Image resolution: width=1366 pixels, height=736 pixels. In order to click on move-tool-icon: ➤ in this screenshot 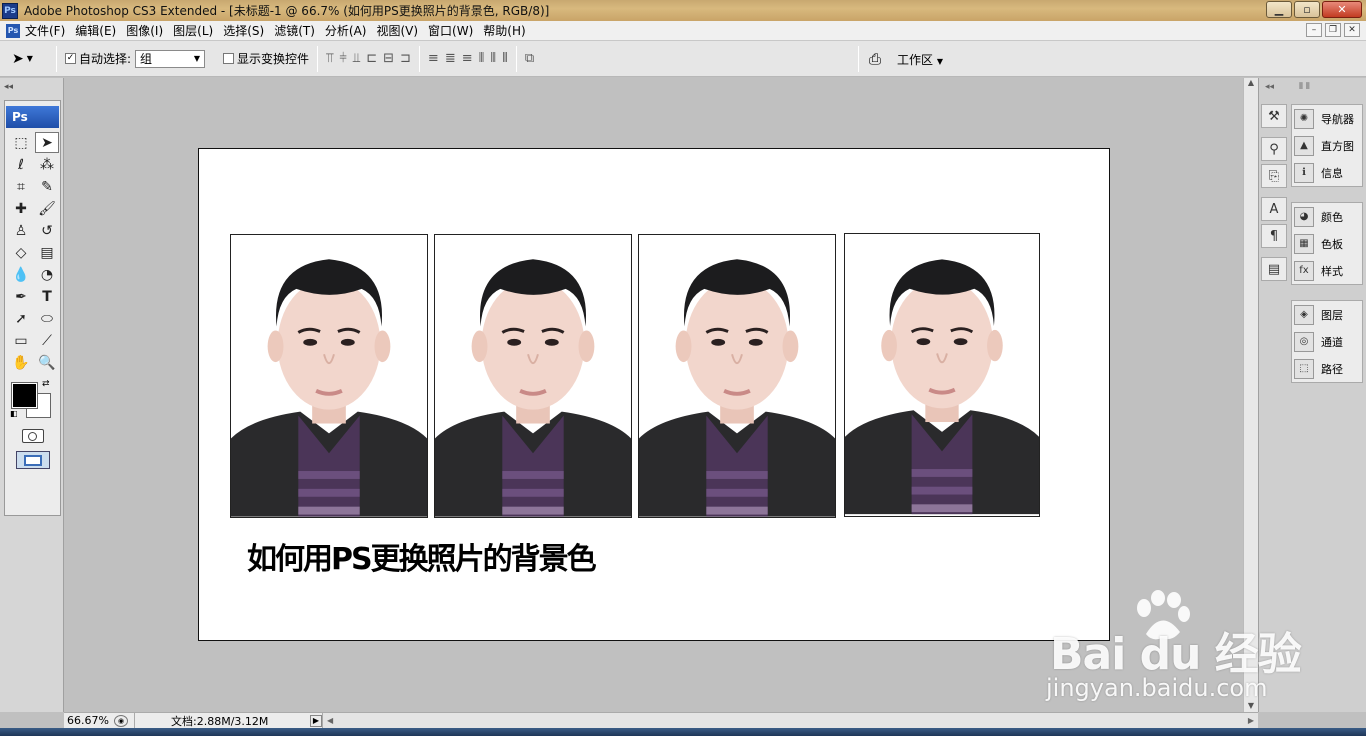, I will do `click(47, 142)`.